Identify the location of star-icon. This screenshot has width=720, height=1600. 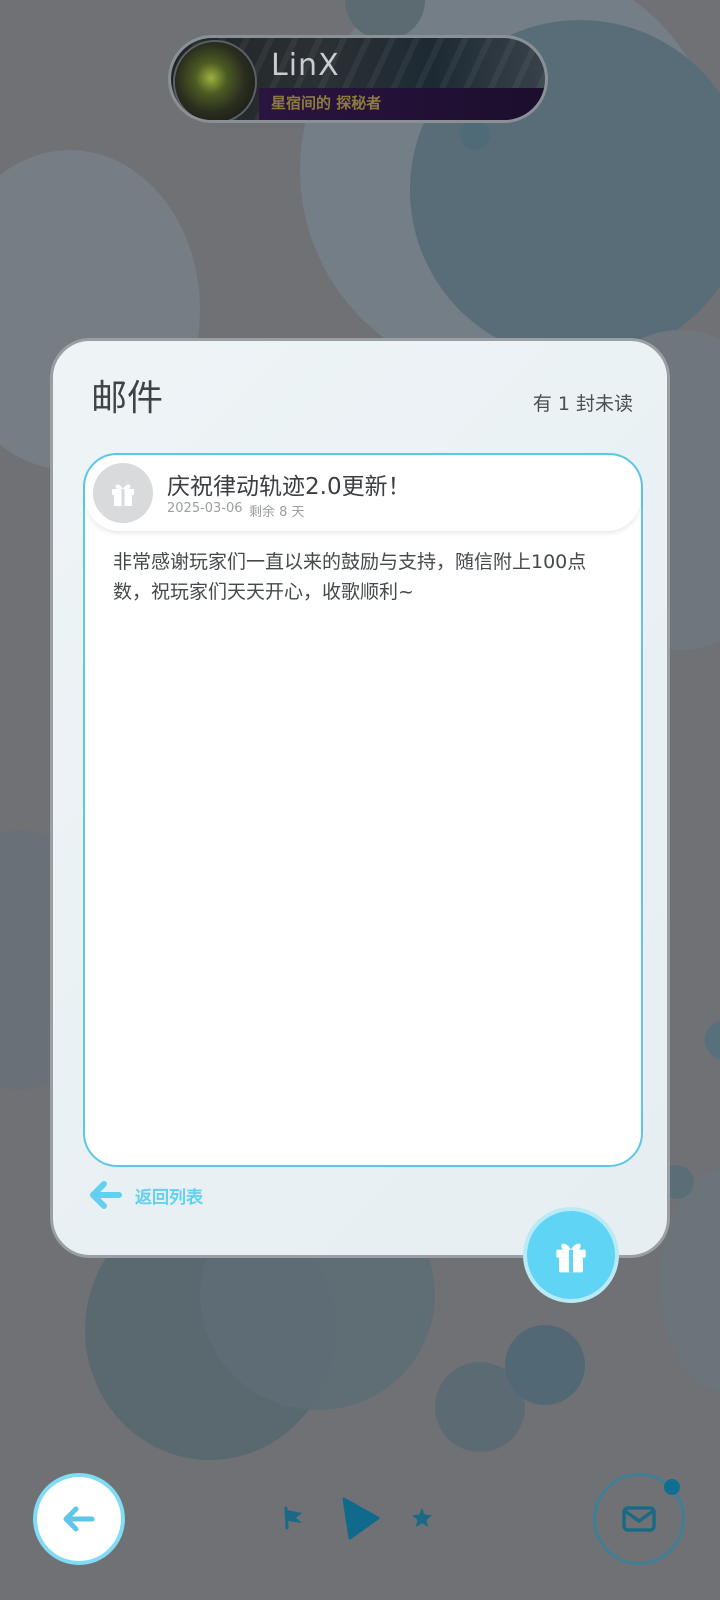
(422, 1518).